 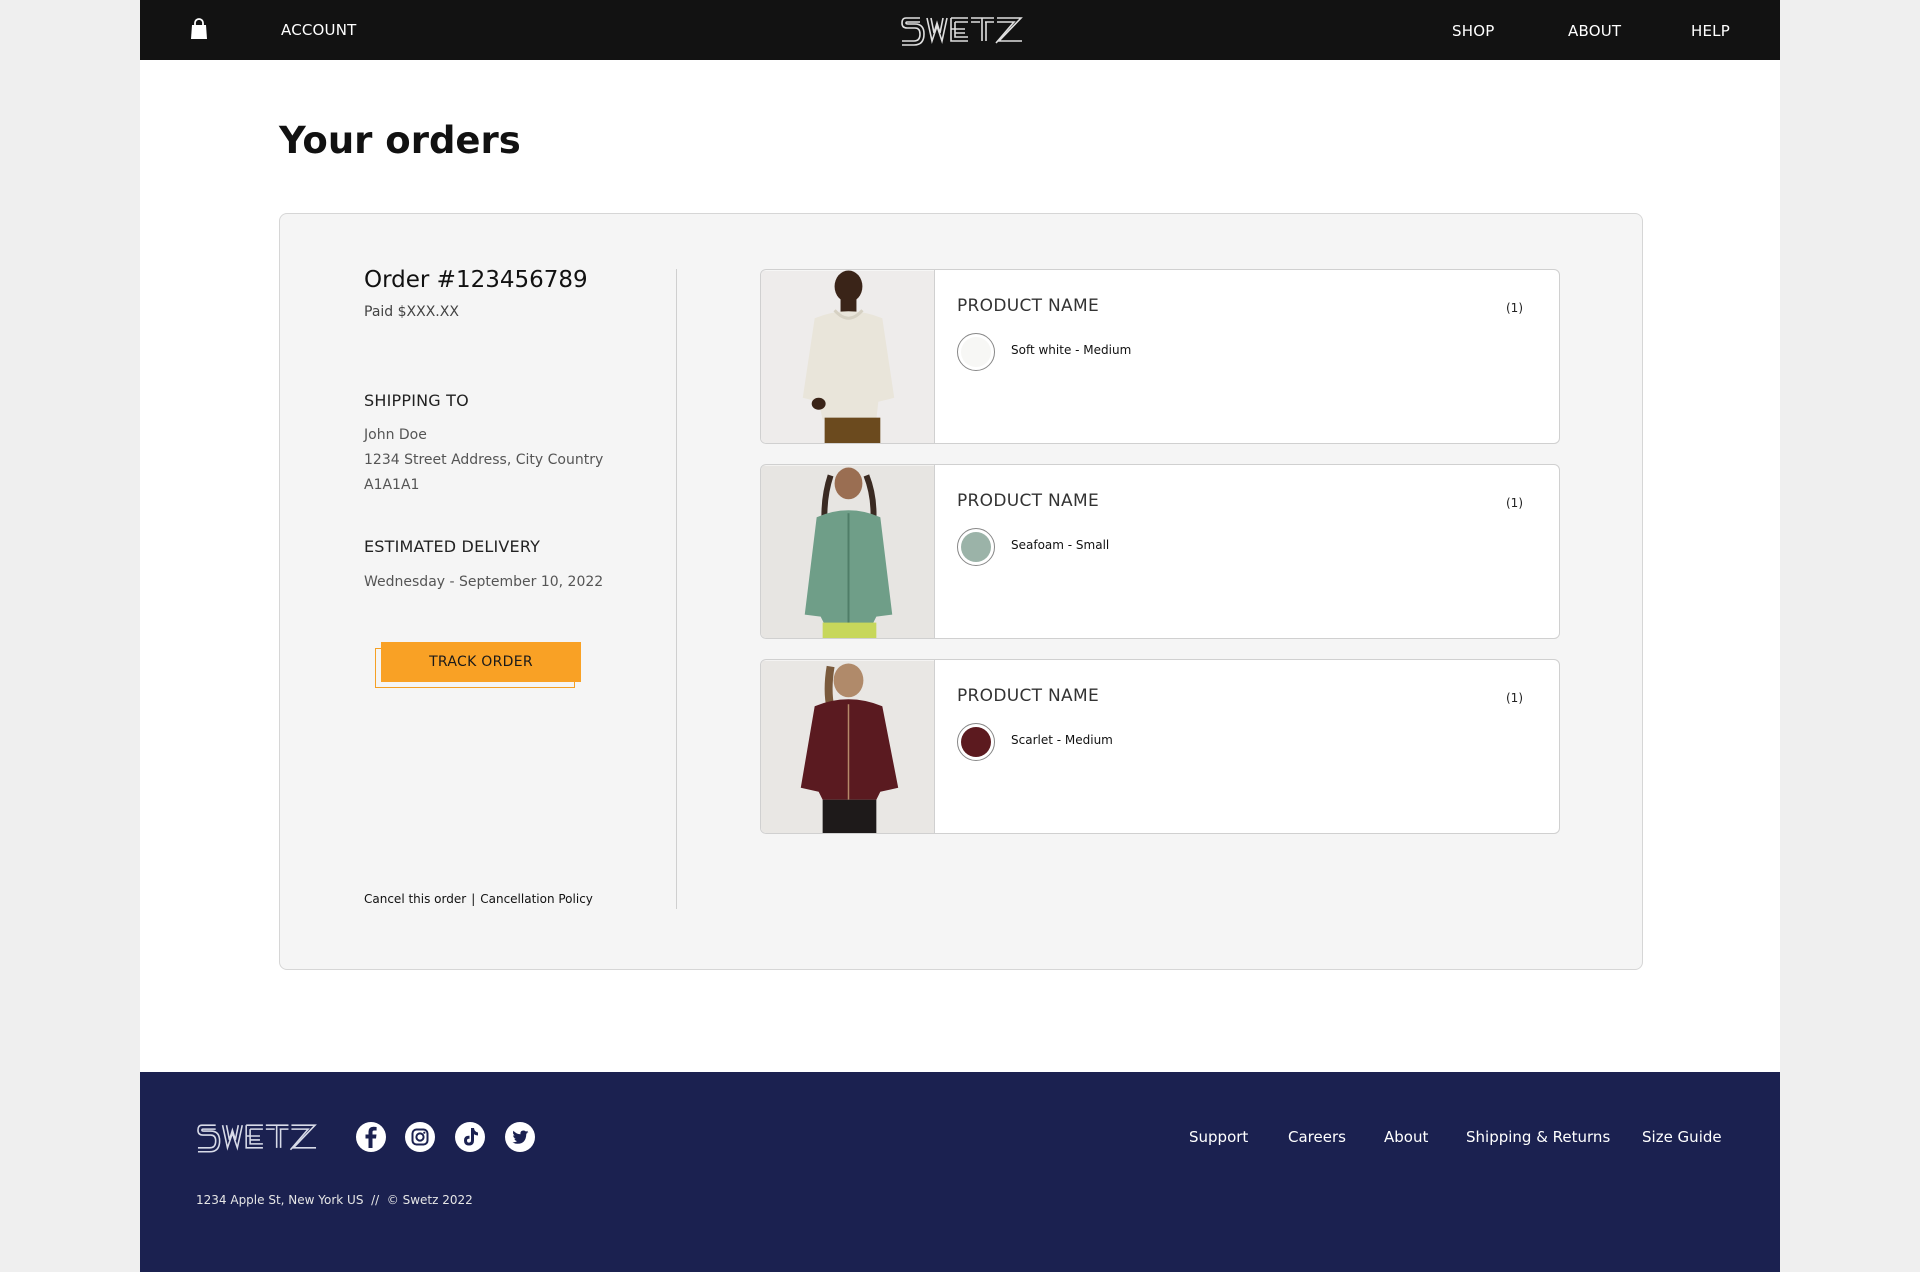 I want to click on footer-size-guide-link: Size Guide, so click(x=1682, y=1137).